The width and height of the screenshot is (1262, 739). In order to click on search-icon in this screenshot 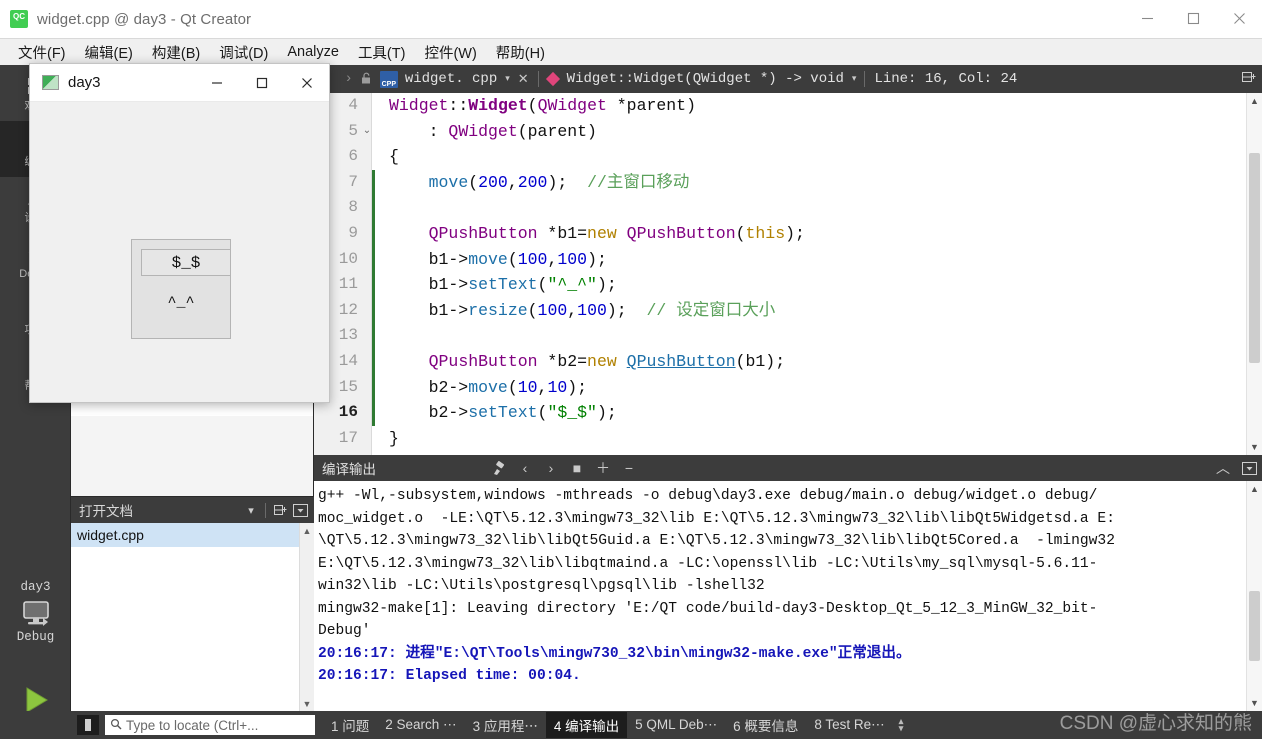, I will do `click(116, 725)`.